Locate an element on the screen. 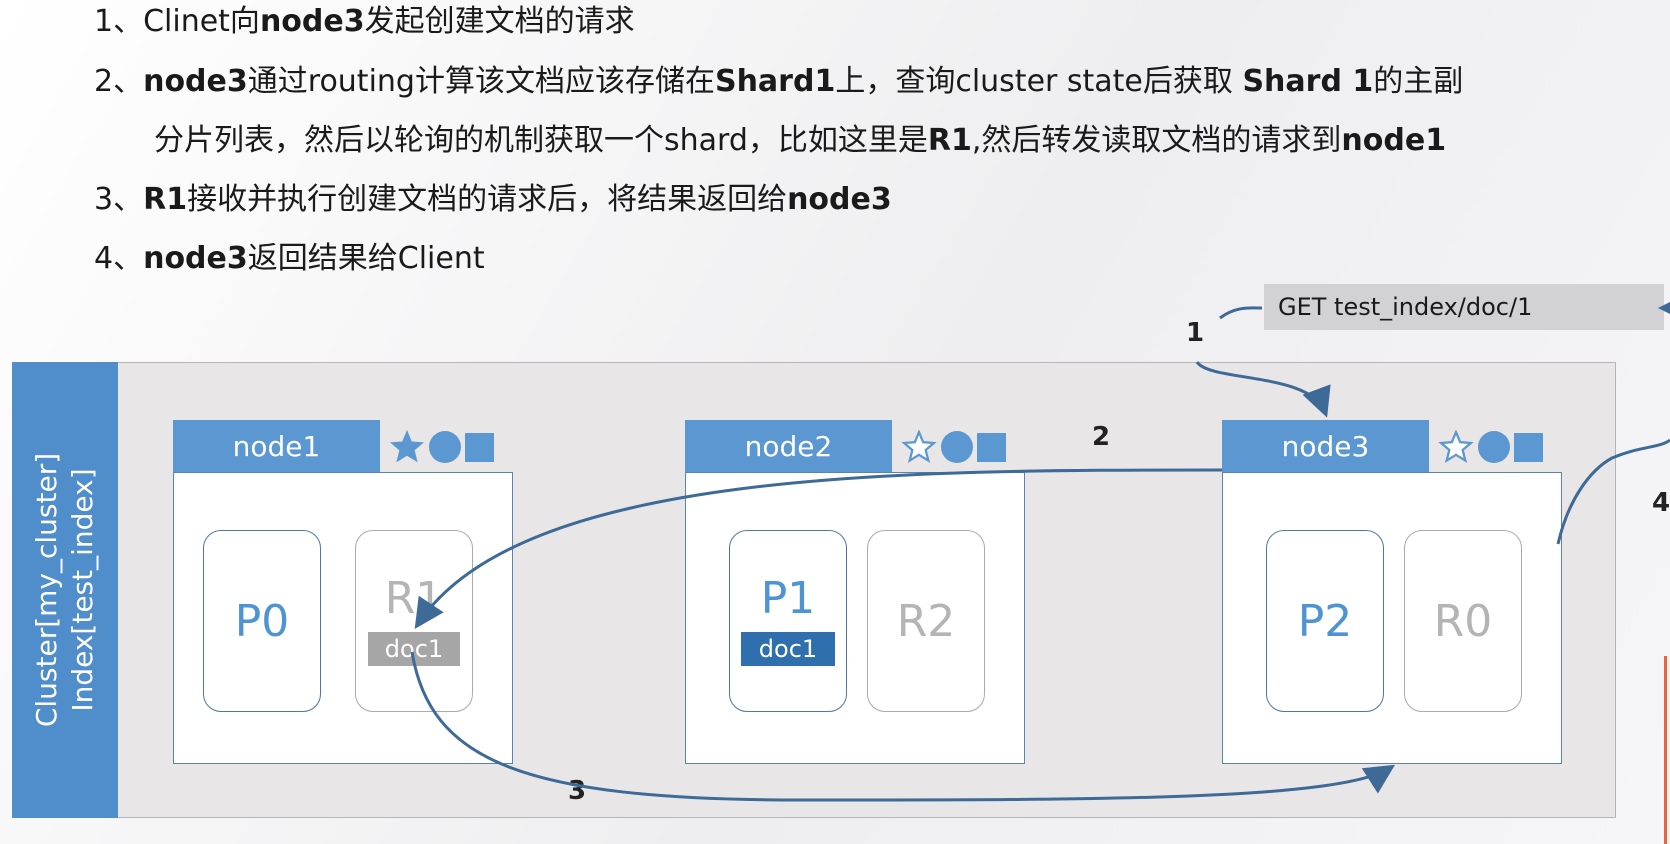 The height and width of the screenshot is (844, 1670). request-connector is located at coordinates (1241, 313).